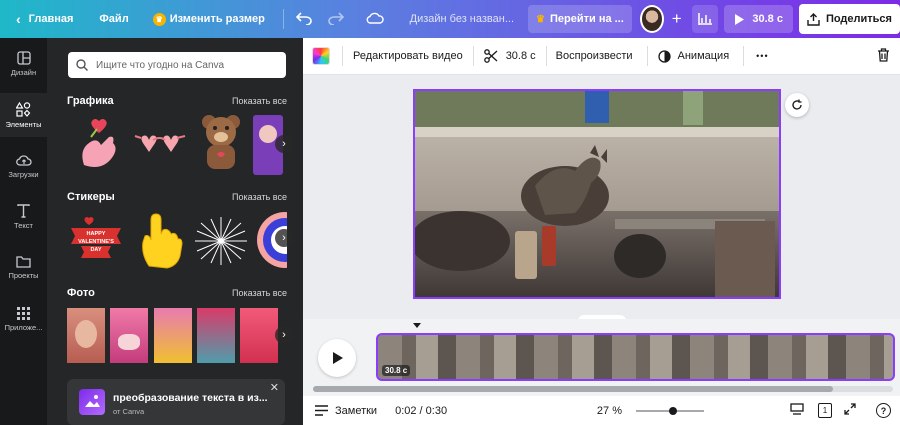 This screenshot has height=425, width=900. I want to click on edit-video-button: Редактировать видео, so click(408, 56).